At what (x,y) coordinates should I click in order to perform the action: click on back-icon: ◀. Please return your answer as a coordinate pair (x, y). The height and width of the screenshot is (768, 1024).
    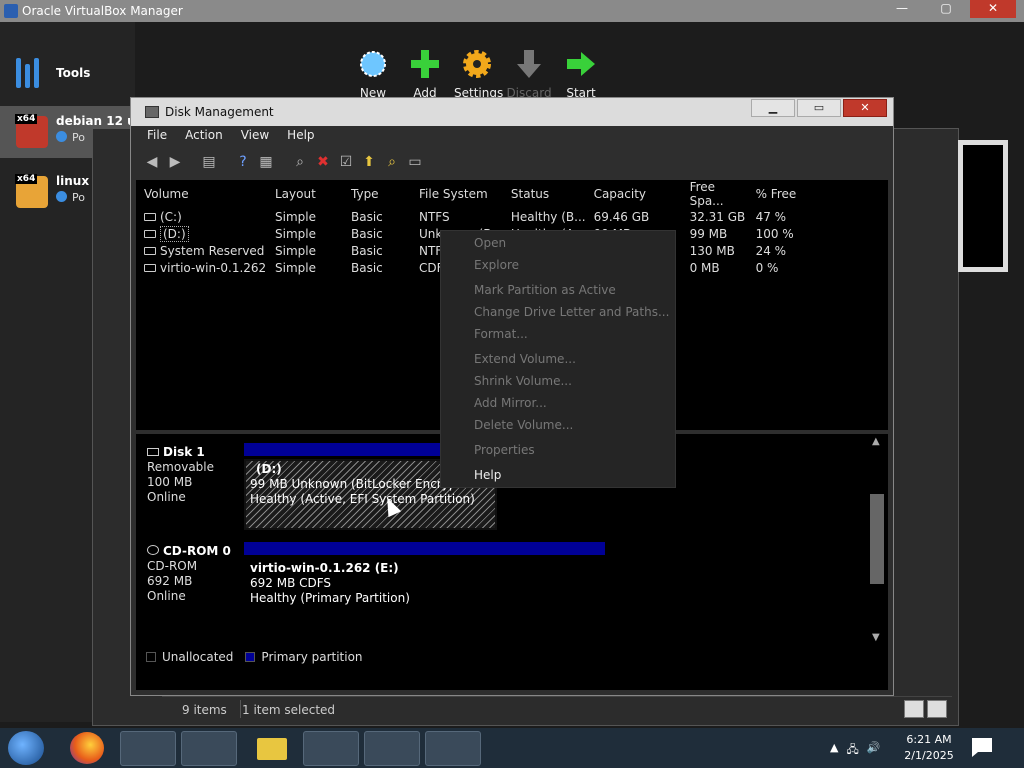
    Looking at the image, I should click on (152, 162).